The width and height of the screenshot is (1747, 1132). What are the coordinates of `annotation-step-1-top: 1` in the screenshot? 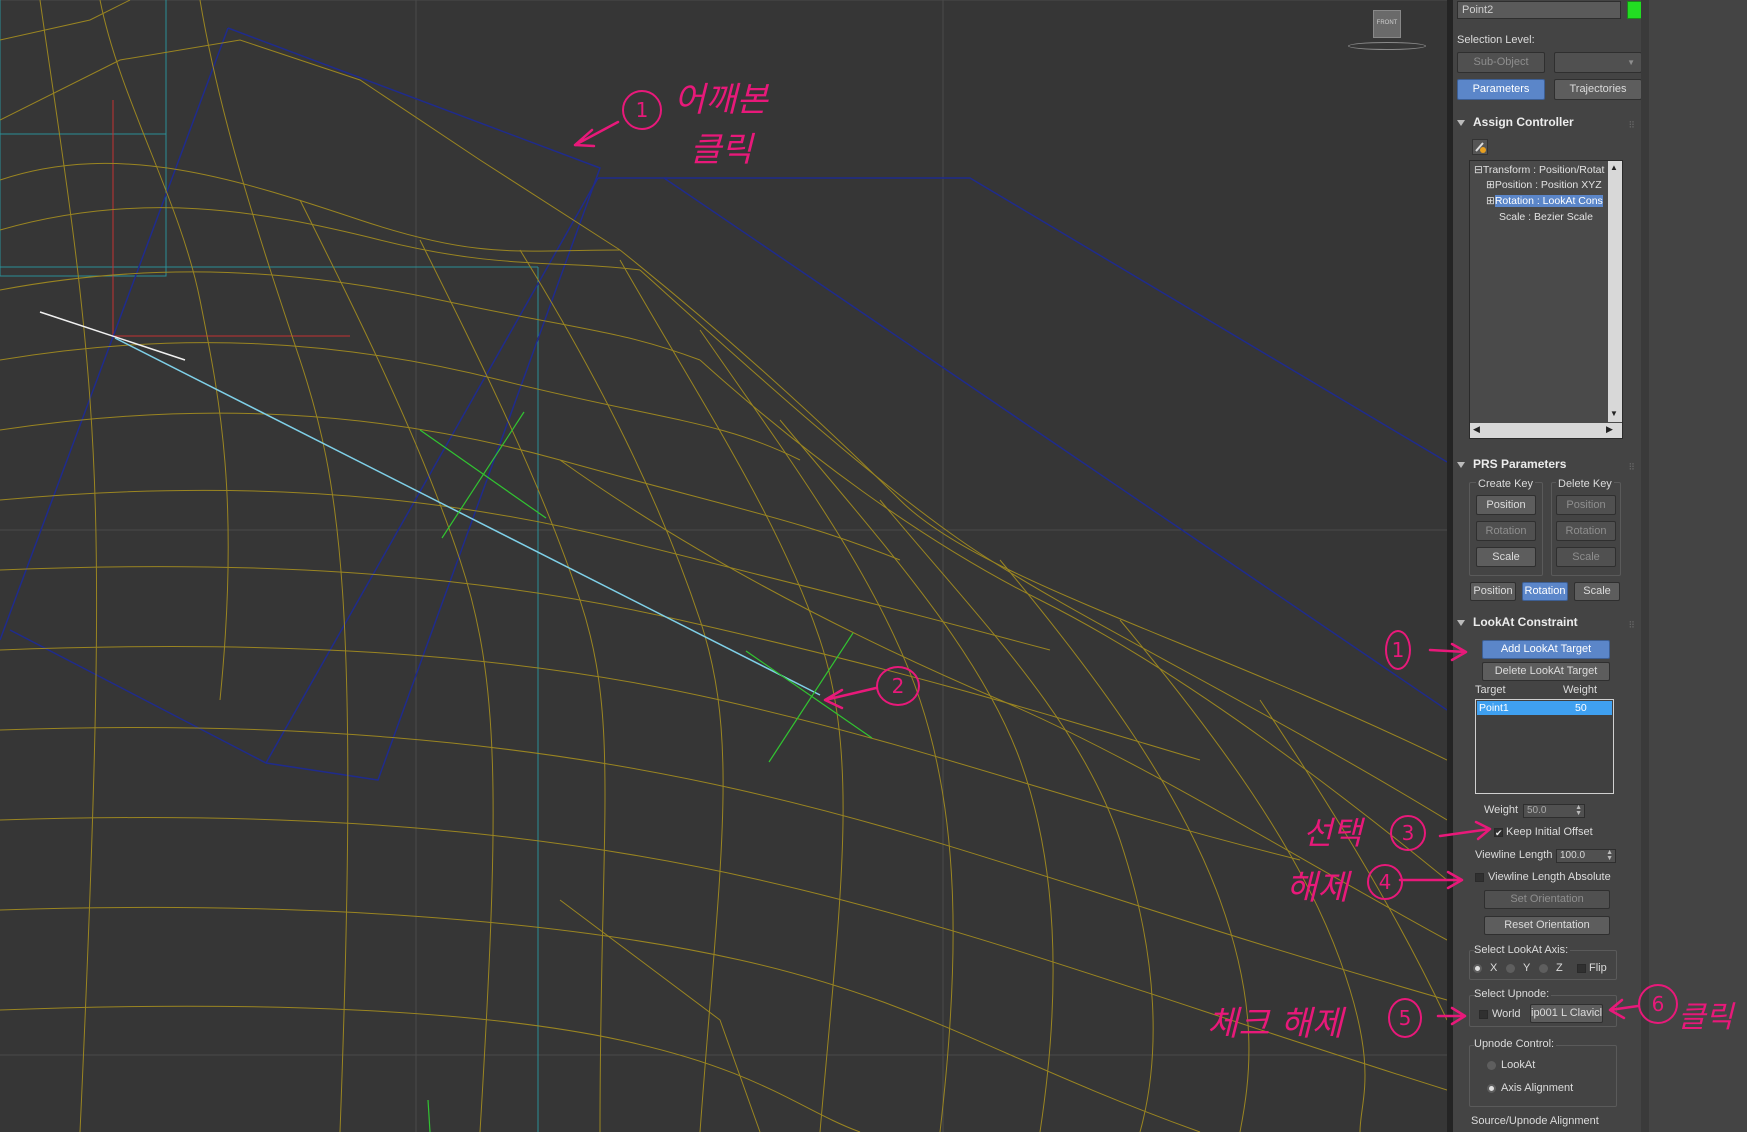 It's located at (642, 110).